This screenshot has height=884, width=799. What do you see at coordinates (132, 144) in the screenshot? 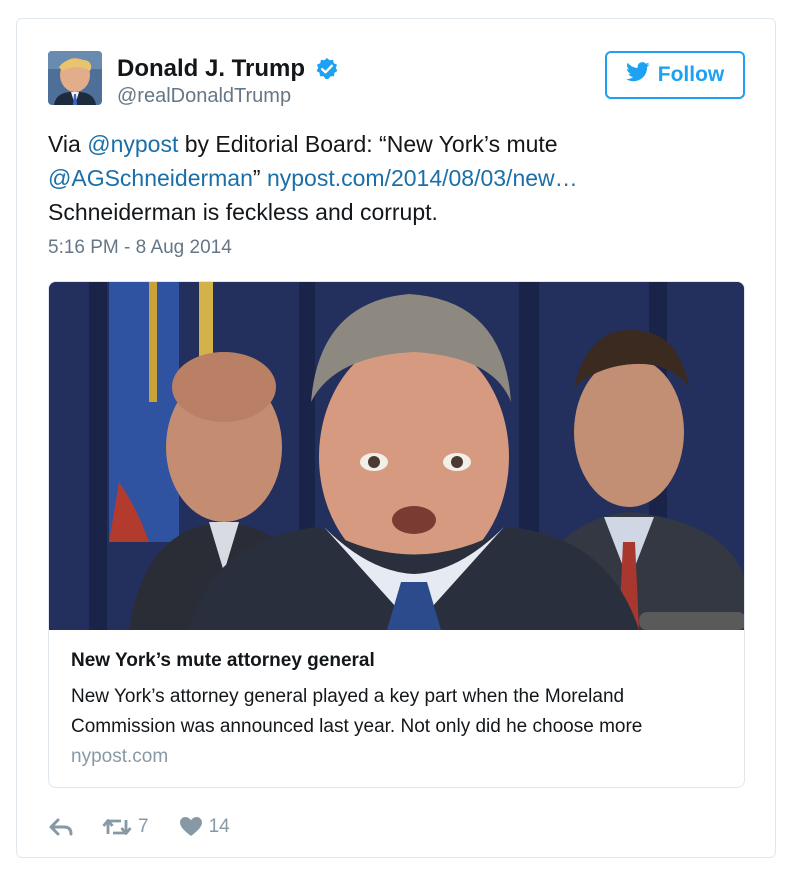
I see `mention-nypost-link: @nypost` at bounding box center [132, 144].